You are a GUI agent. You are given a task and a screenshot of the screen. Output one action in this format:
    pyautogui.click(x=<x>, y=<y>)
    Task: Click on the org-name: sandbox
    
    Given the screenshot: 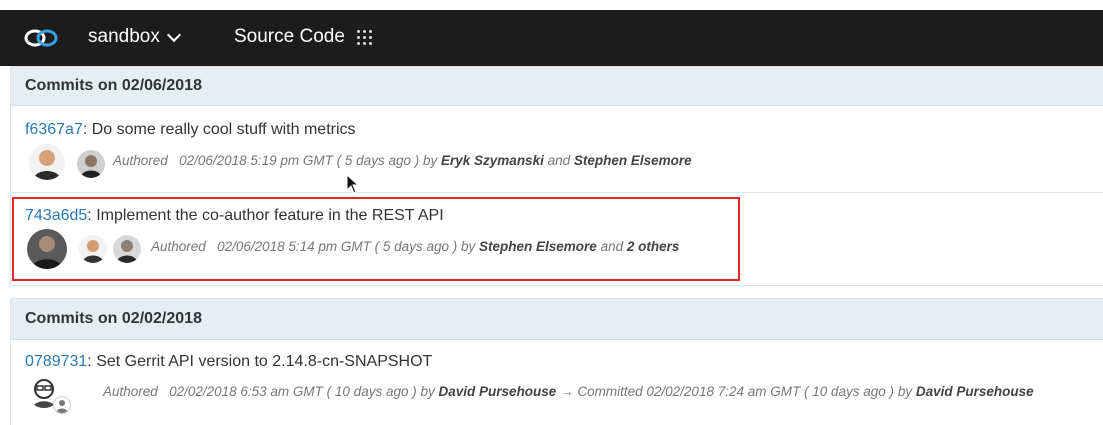 What is the action you would take?
    pyautogui.click(x=124, y=36)
    